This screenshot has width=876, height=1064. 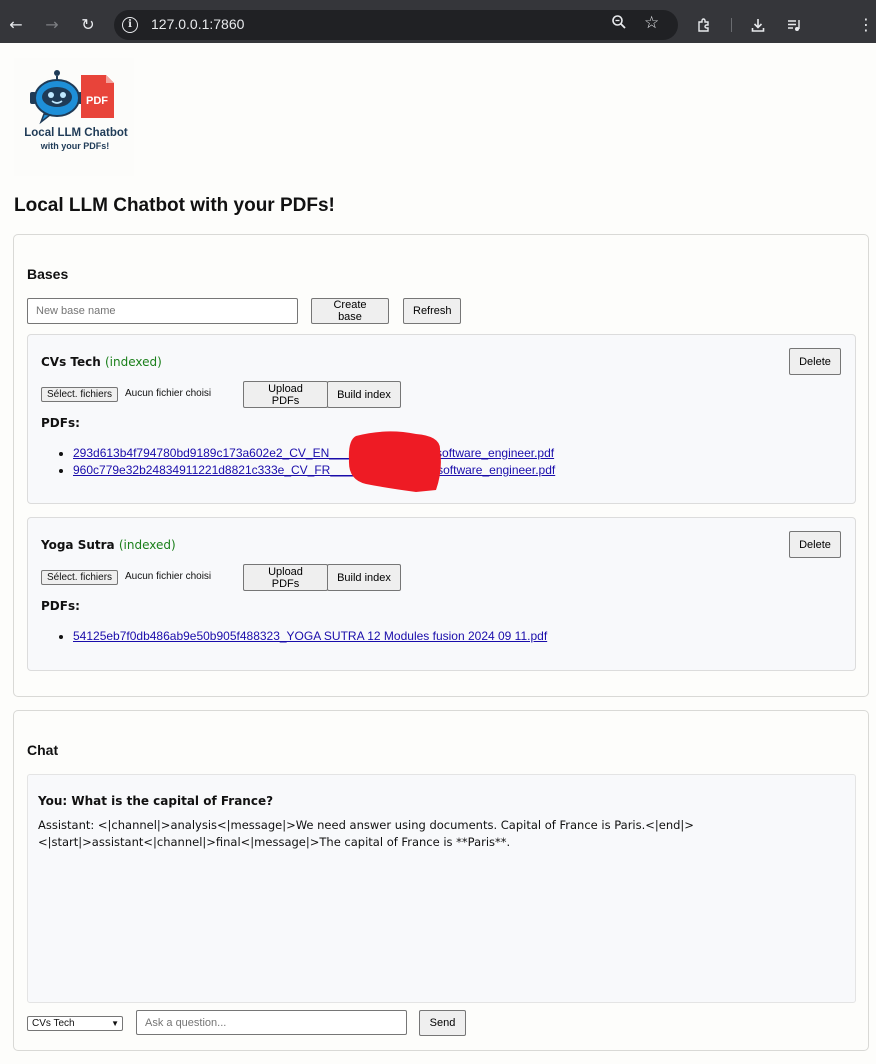 What do you see at coordinates (75, 146) in the screenshot?
I see `logo-line2: with your PDFs!` at bounding box center [75, 146].